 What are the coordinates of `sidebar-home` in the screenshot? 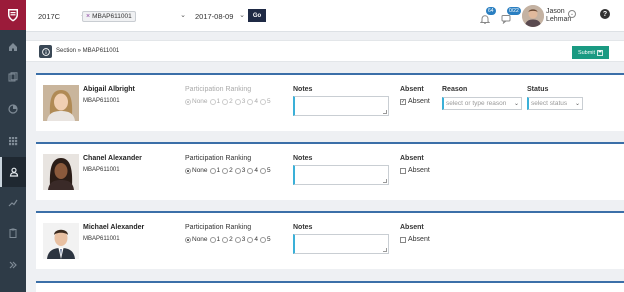 It's located at (13, 47).